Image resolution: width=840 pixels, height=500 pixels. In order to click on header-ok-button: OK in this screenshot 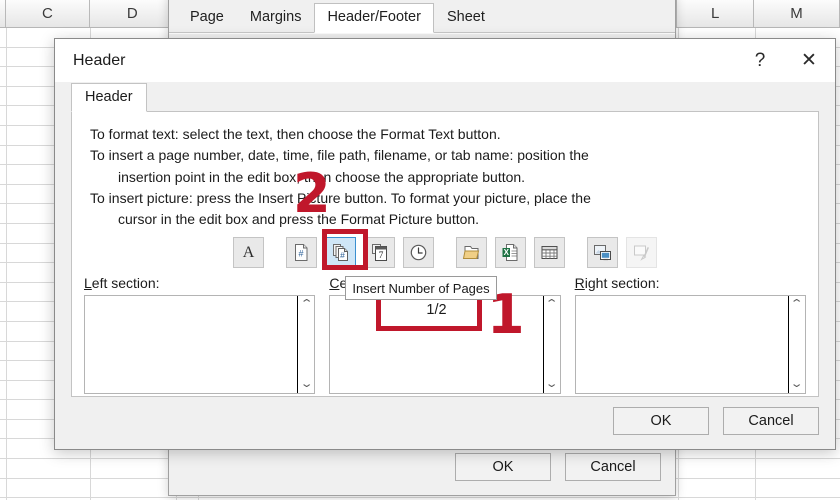, I will do `click(661, 421)`.